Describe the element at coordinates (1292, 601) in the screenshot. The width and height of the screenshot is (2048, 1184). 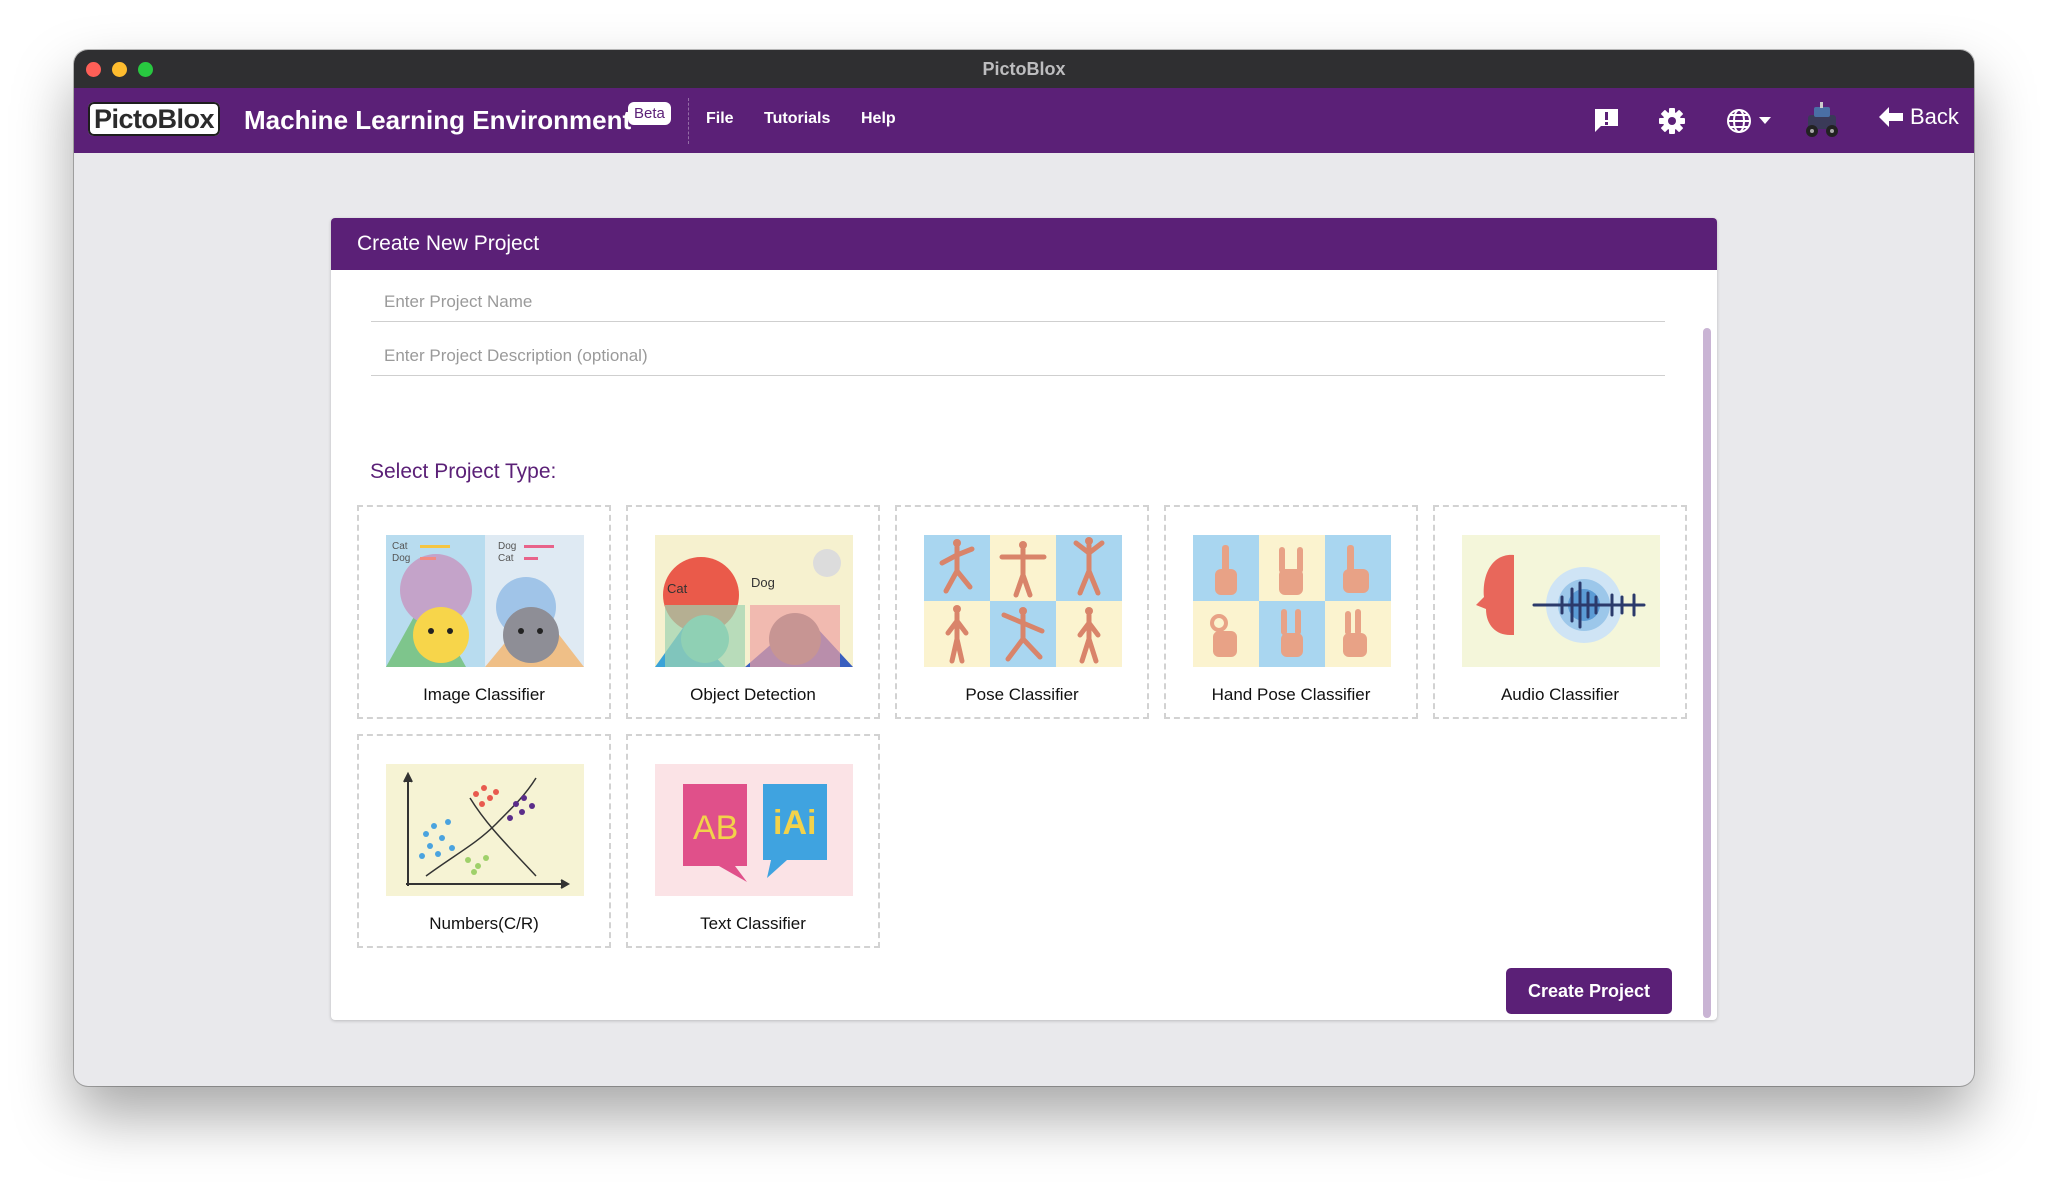
I see `hand-pose-classifier-illustration` at that location.